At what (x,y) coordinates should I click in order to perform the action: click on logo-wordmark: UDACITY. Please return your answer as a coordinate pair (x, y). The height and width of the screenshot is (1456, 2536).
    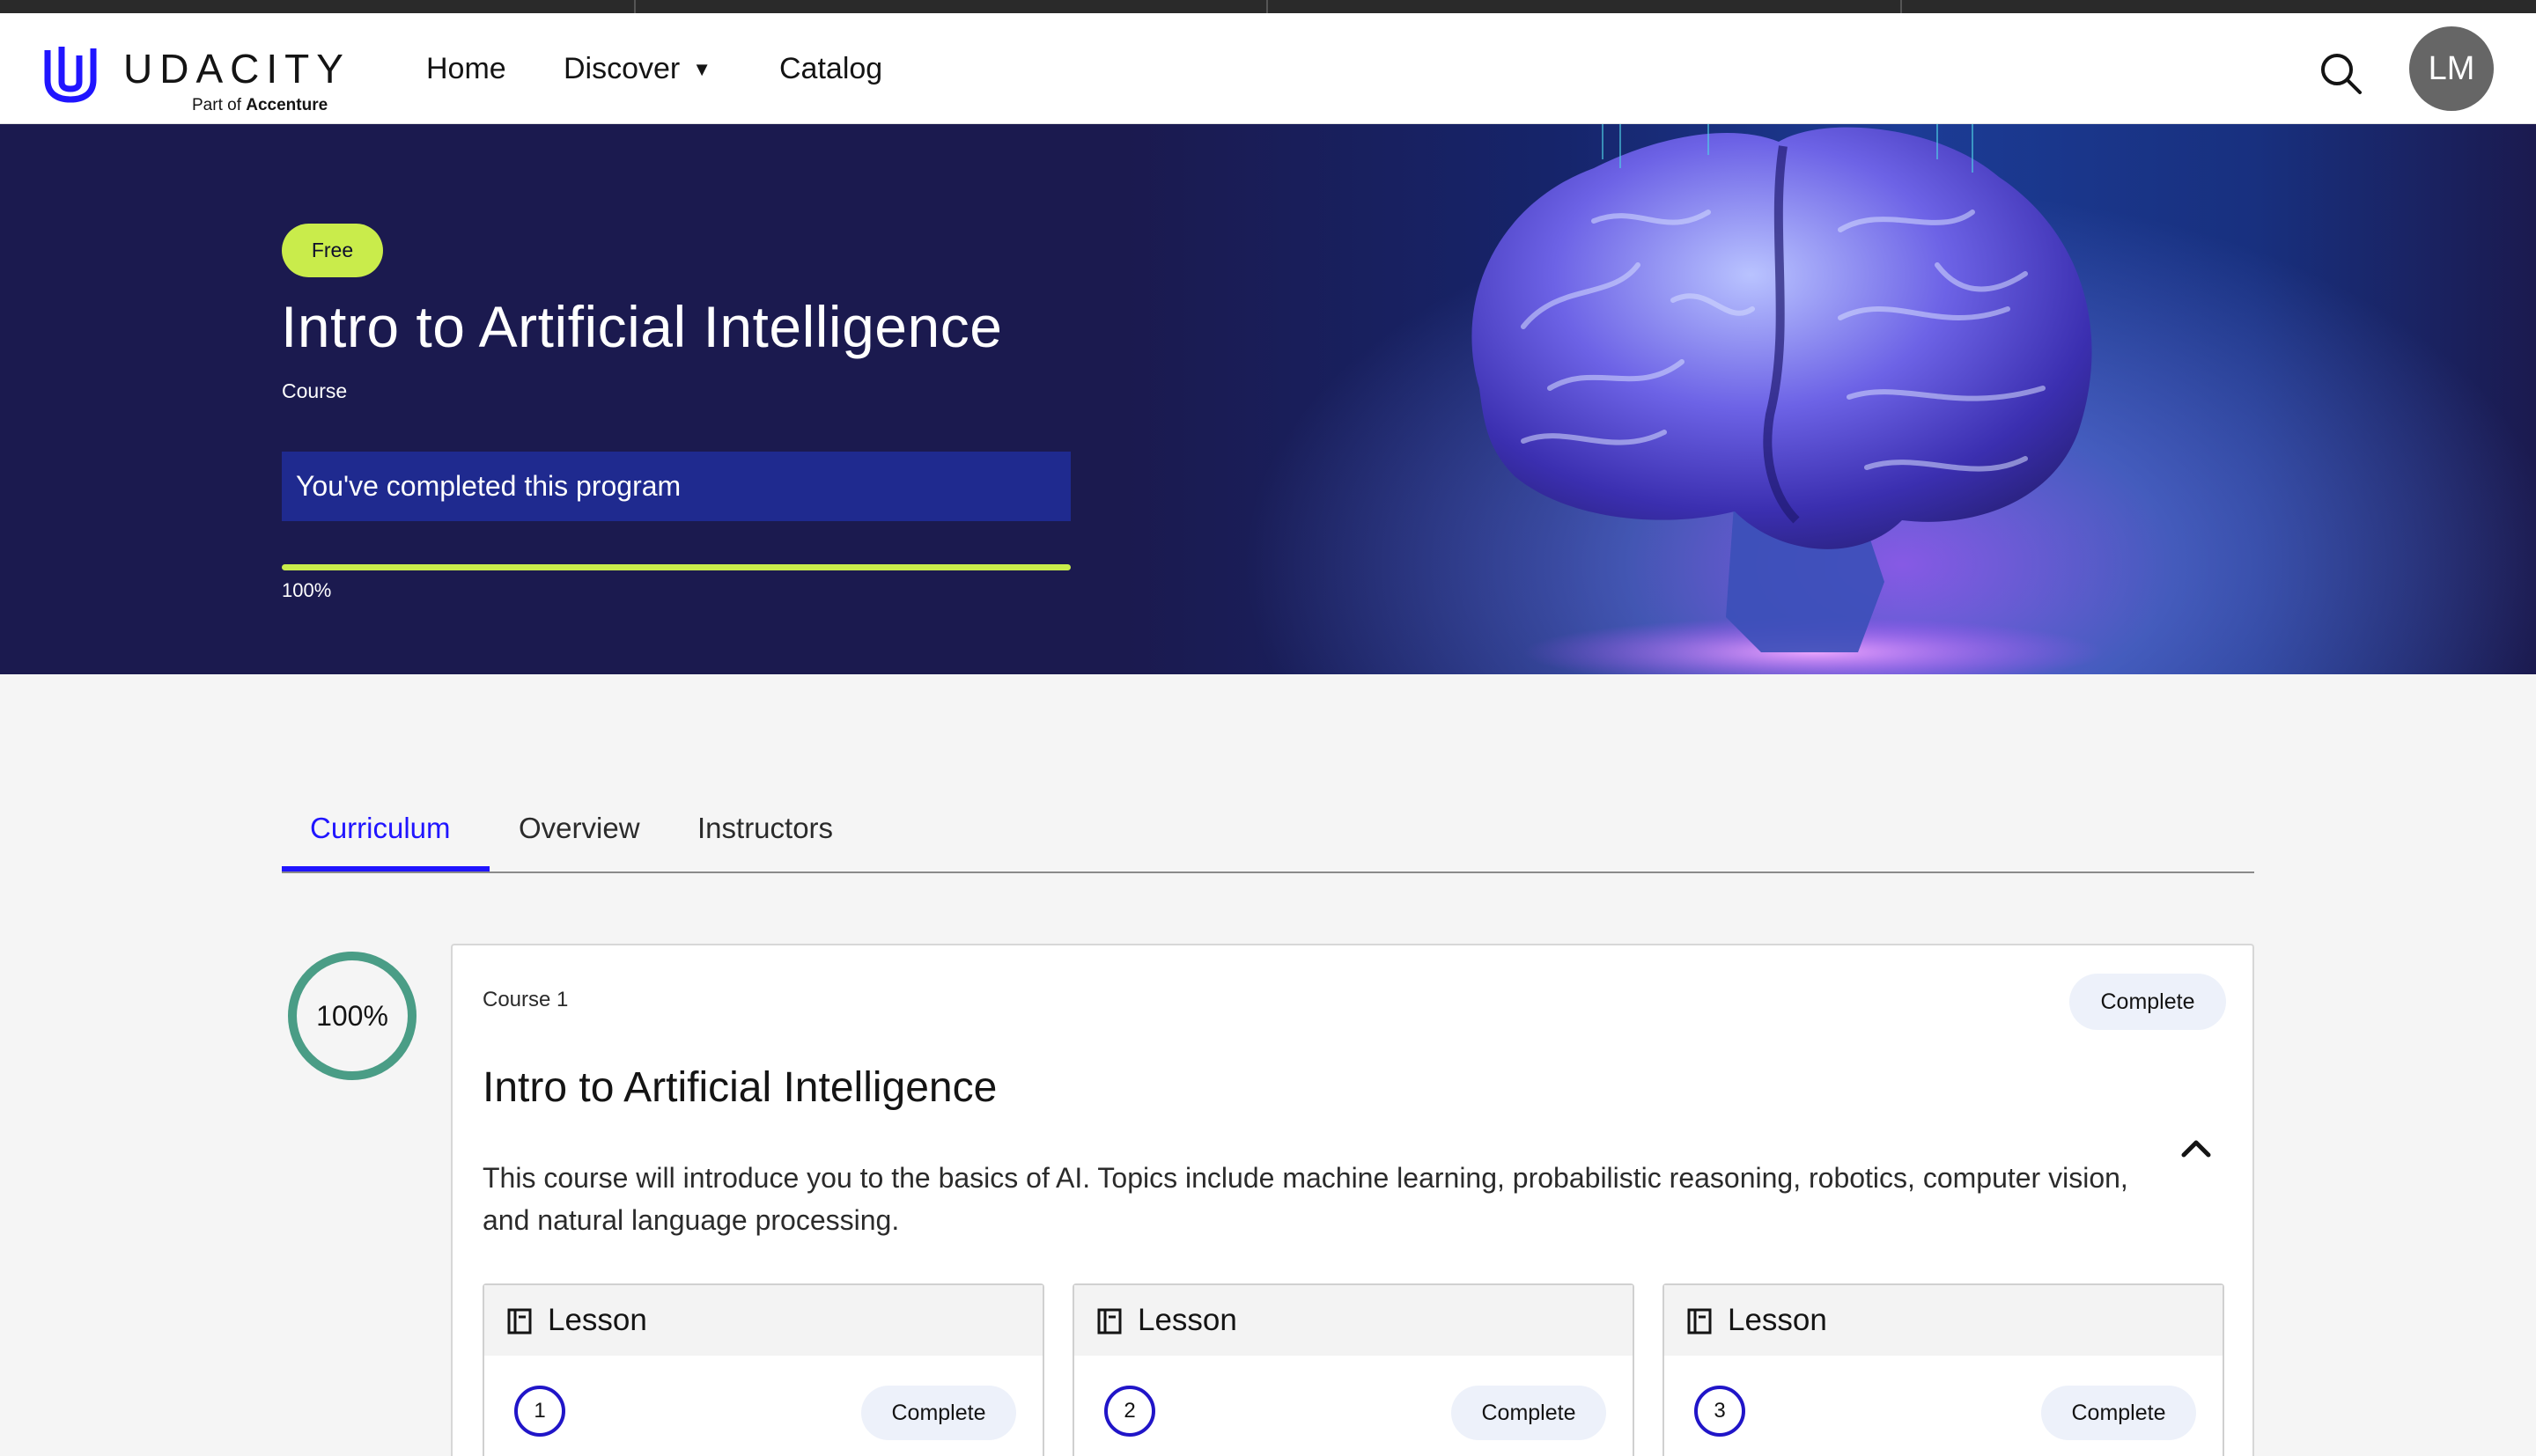
    Looking at the image, I should click on (237, 69).